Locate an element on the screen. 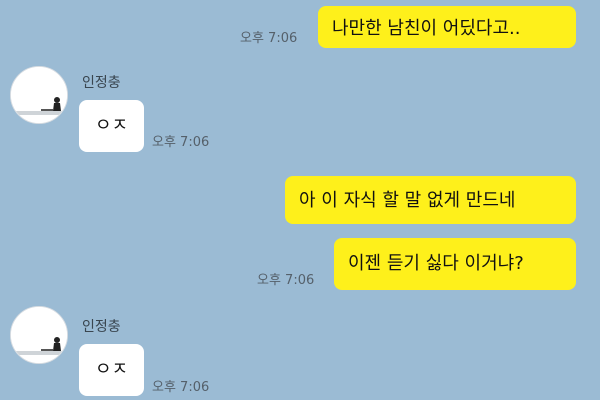  my-message-bubble: 아 이 자식 할 말 없게 만드네 is located at coordinates (430, 200).